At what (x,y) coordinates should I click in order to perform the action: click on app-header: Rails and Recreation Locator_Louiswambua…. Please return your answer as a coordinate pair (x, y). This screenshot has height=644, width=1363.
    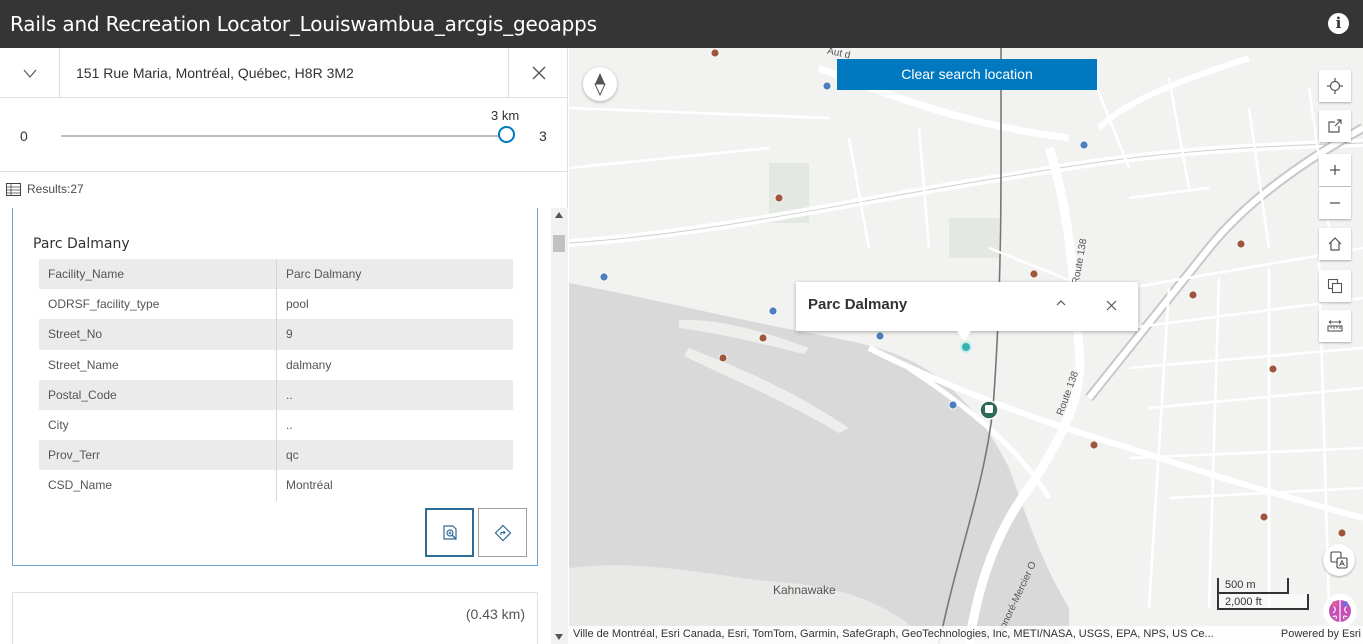
    Looking at the image, I should click on (681, 24).